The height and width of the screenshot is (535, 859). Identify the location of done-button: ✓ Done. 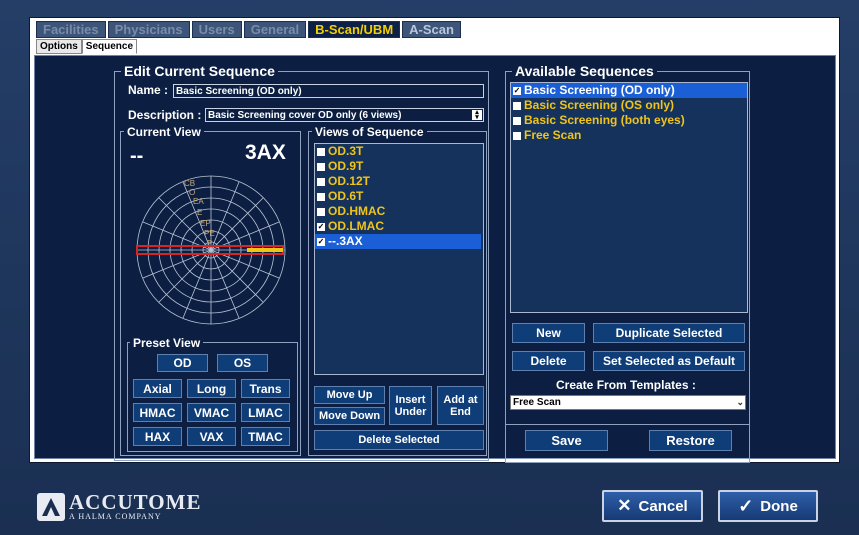
(768, 506).